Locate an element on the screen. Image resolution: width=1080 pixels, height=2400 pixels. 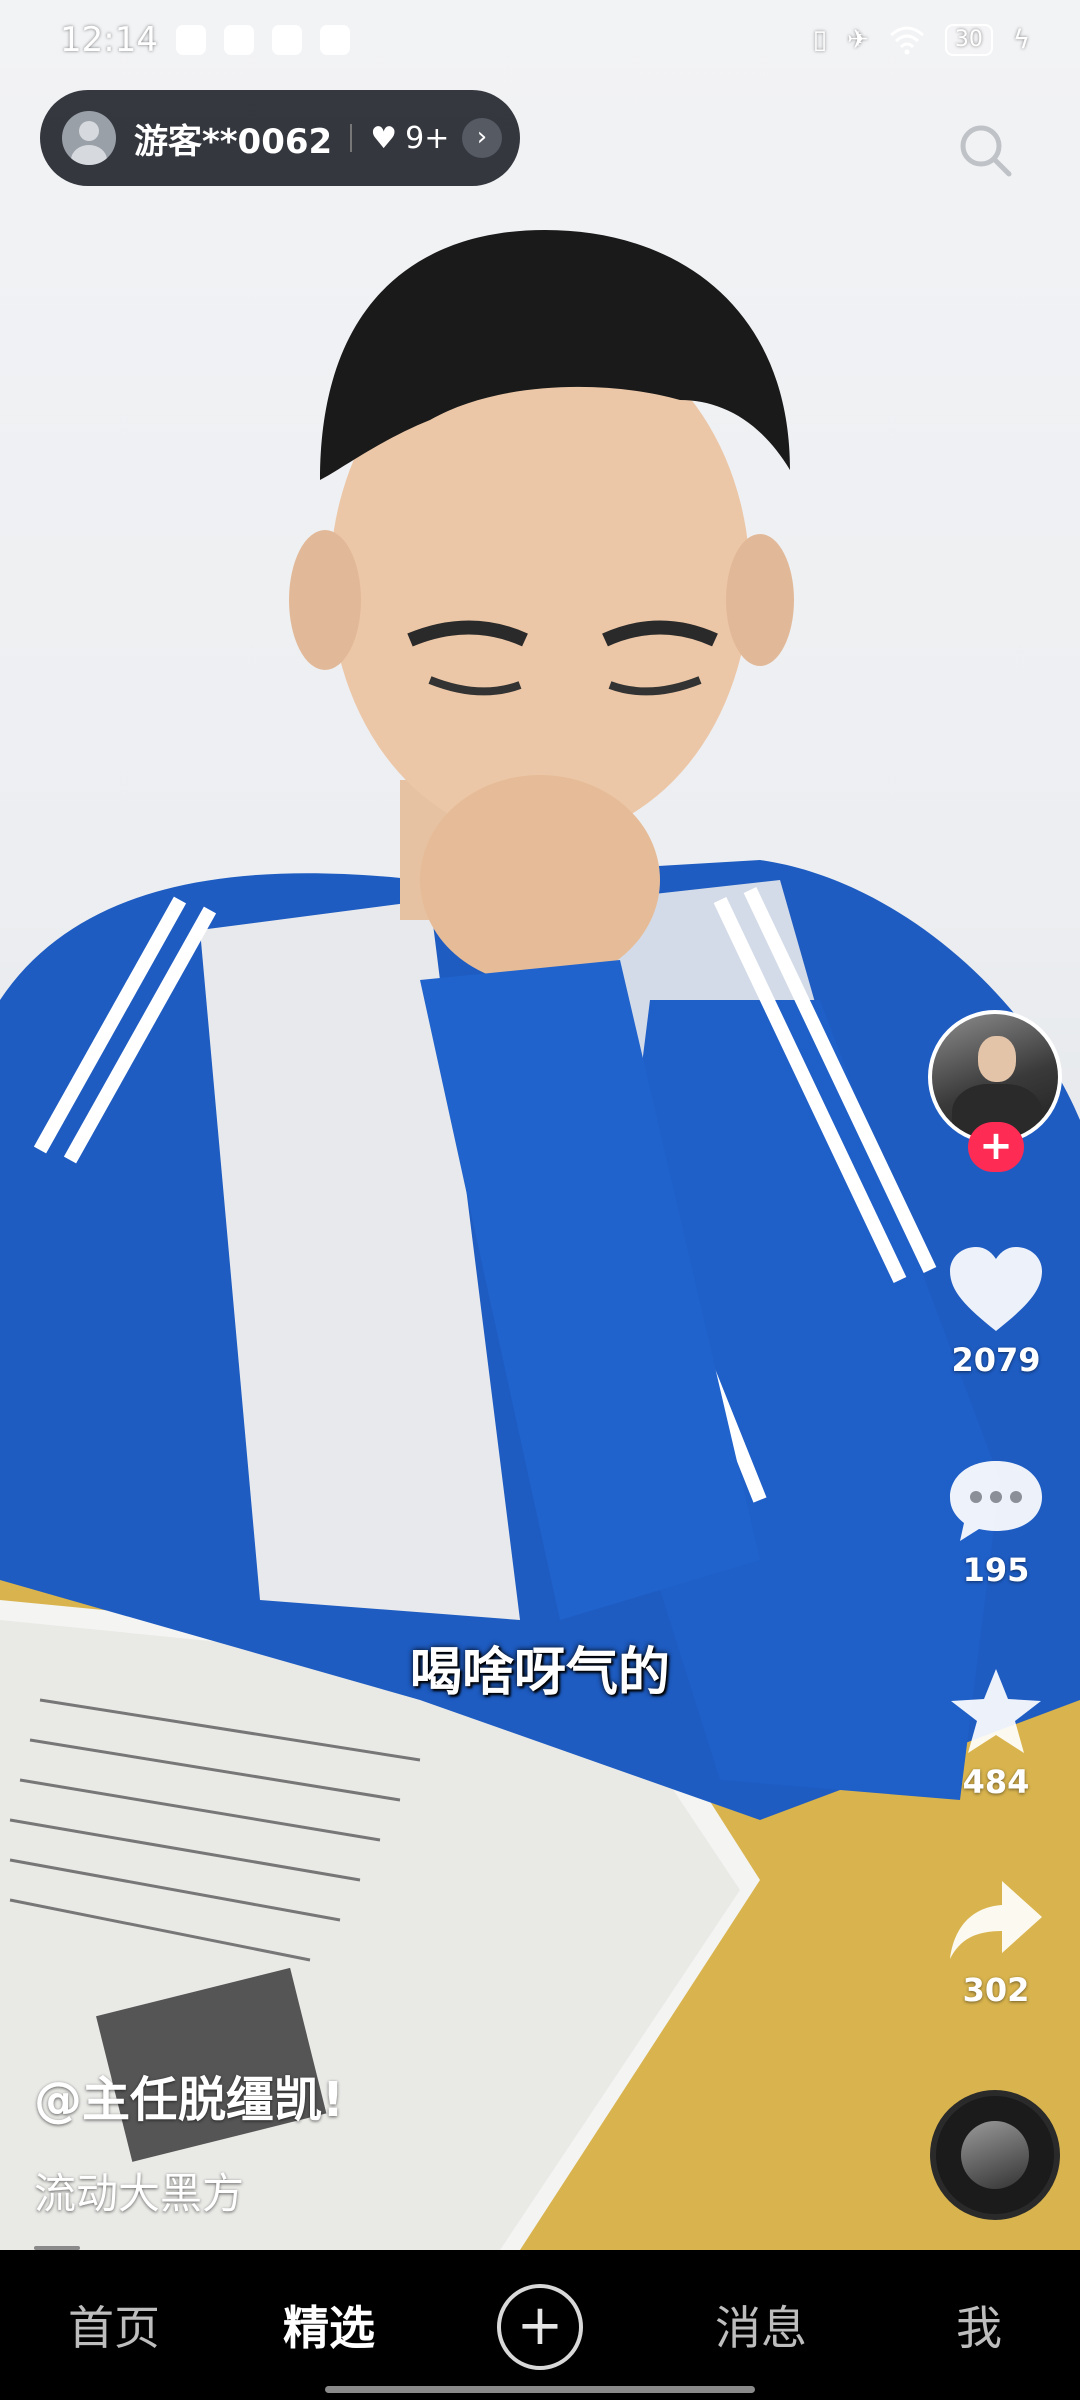
video-app-icon is located at coordinates (238, 40).